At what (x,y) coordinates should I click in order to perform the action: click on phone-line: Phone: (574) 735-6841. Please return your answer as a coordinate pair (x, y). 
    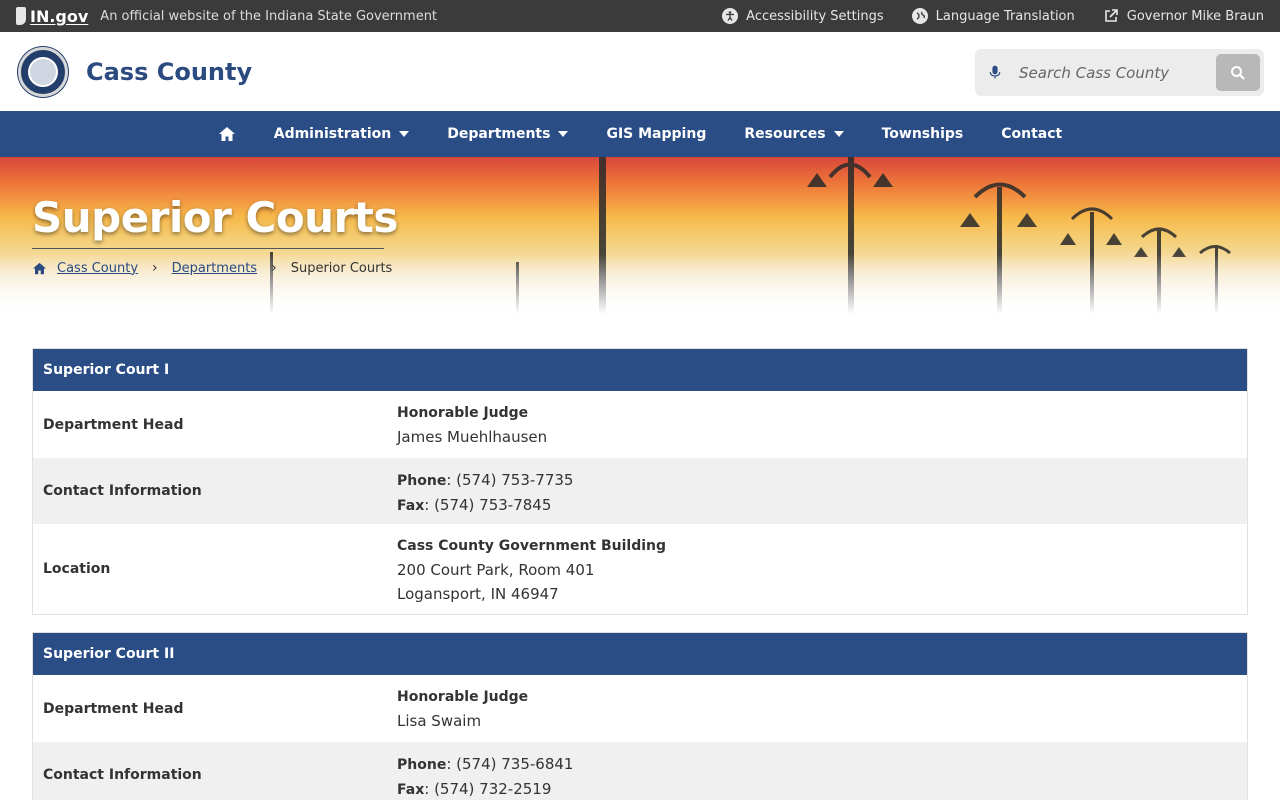
    Looking at the image, I should click on (485, 764).